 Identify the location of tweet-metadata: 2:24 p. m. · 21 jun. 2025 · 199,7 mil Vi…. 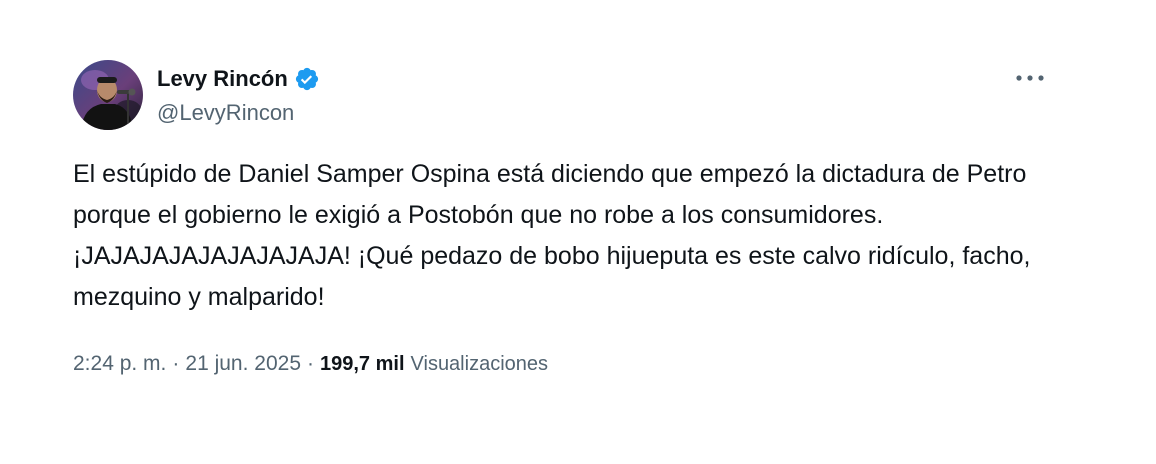
(310, 364).